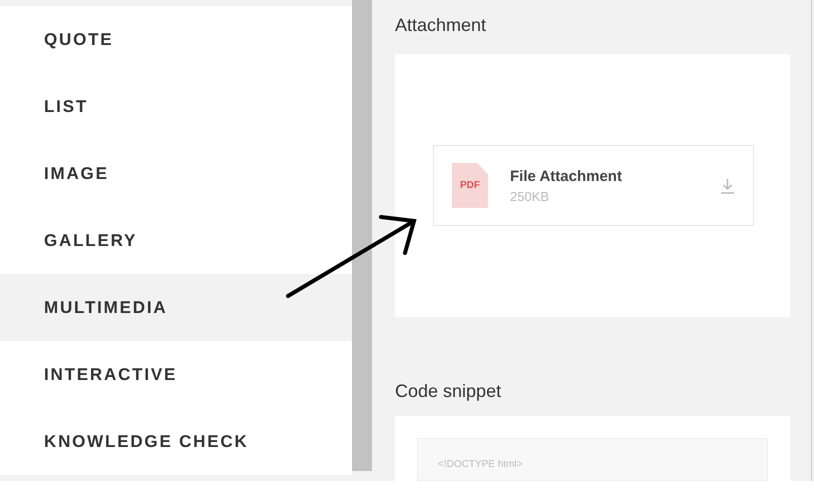 Image resolution: width=814 pixels, height=491 pixels. Describe the element at coordinates (470, 185) in the screenshot. I see `pdf-file-icon: PDF` at that location.